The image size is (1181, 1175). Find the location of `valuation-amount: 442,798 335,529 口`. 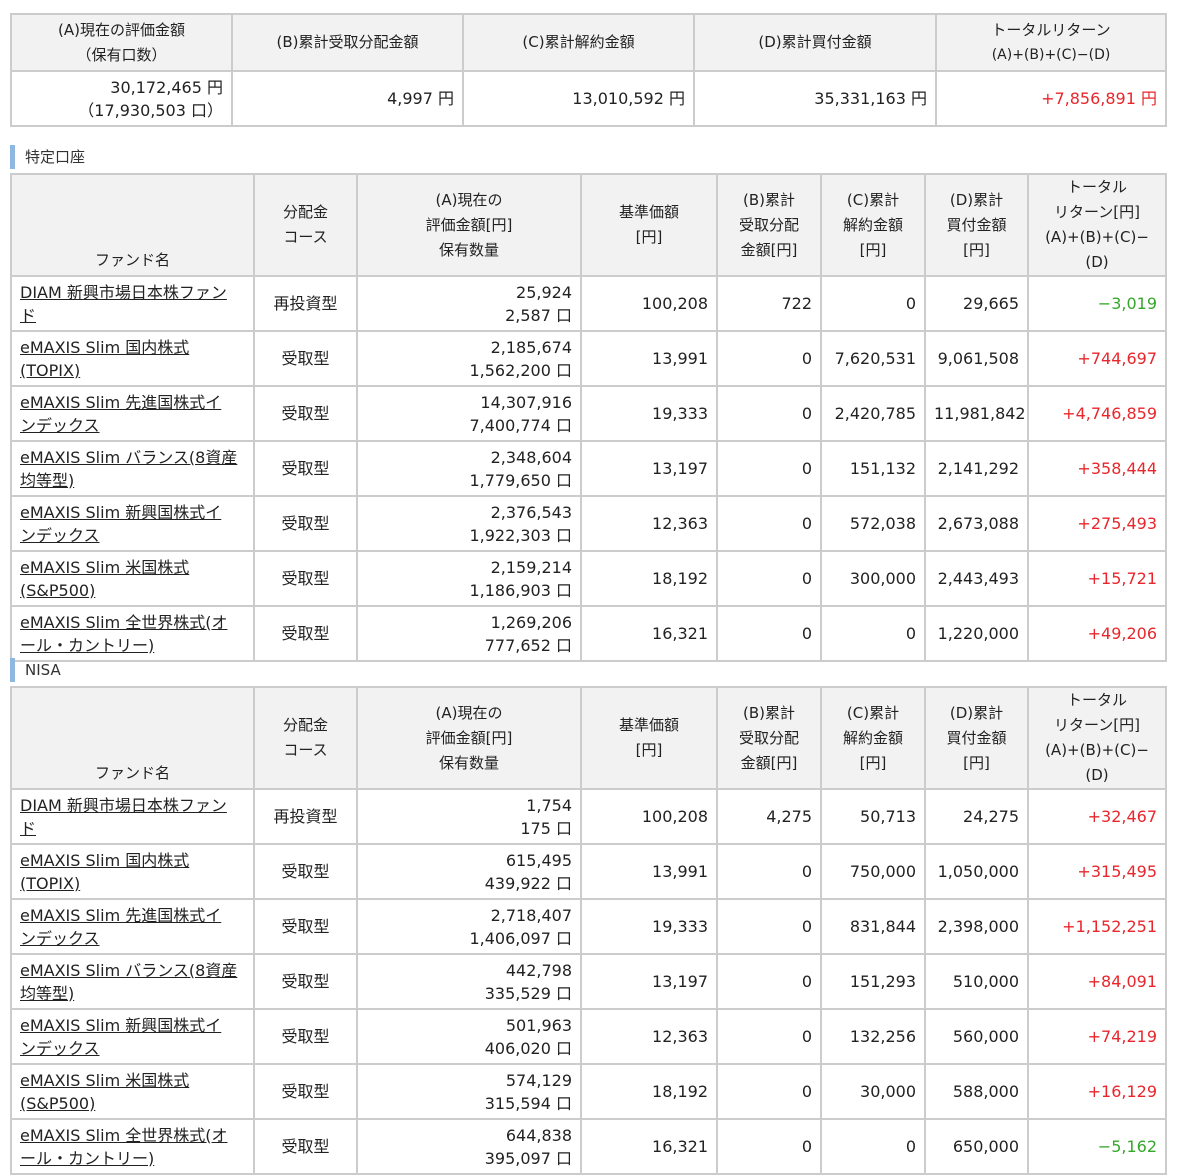

valuation-amount: 442,798 335,529 口 is located at coordinates (469, 981).